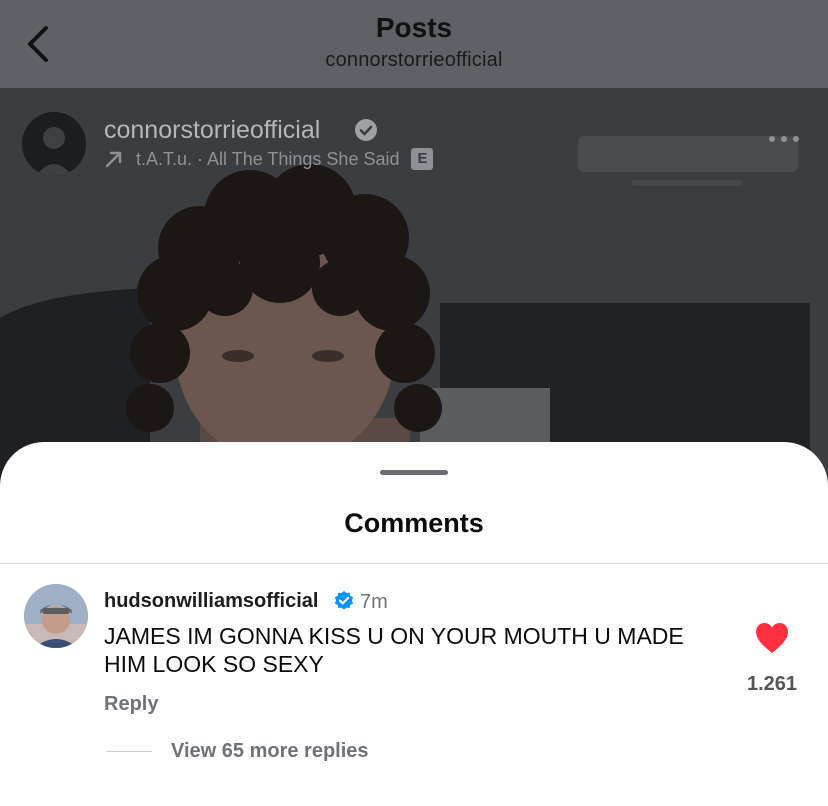  I want to click on explicit-badge: E, so click(422, 159).